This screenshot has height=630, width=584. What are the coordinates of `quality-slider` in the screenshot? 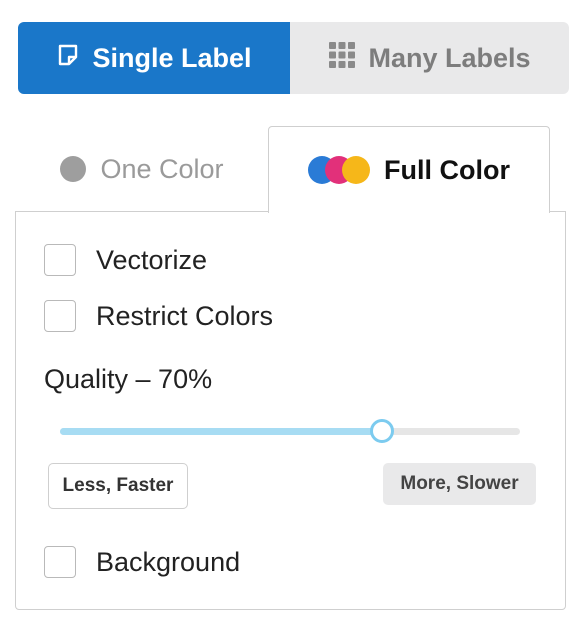 It's located at (290, 431).